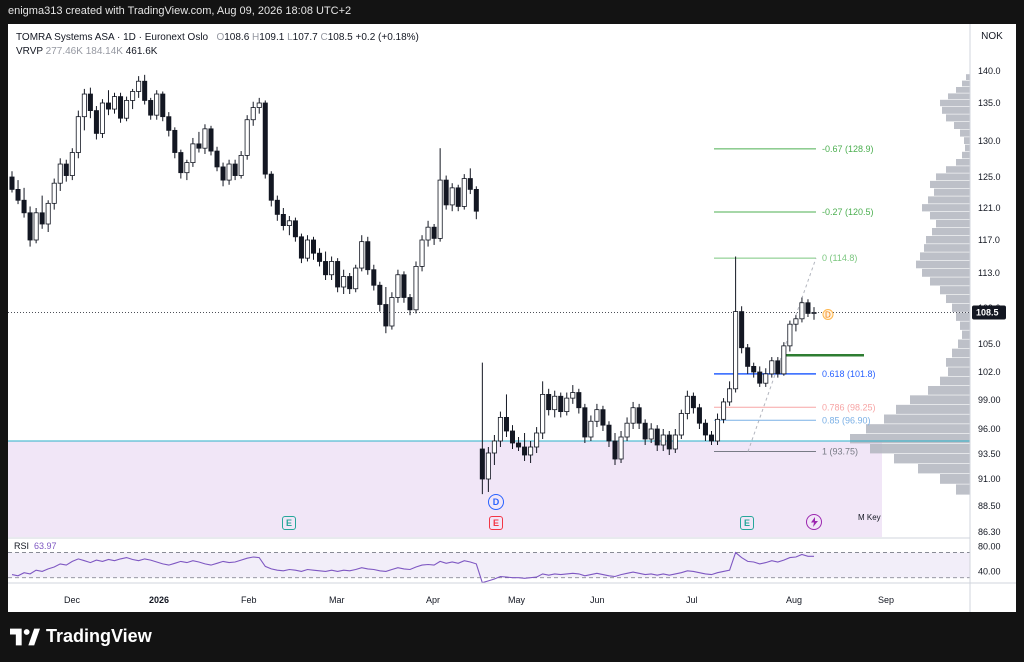 The image size is (1024, 662). What do you see at coordinates (747, 523) in the screenshot?
I see `earnings-marker-upcoming: E` at bounding box center [747, 523].